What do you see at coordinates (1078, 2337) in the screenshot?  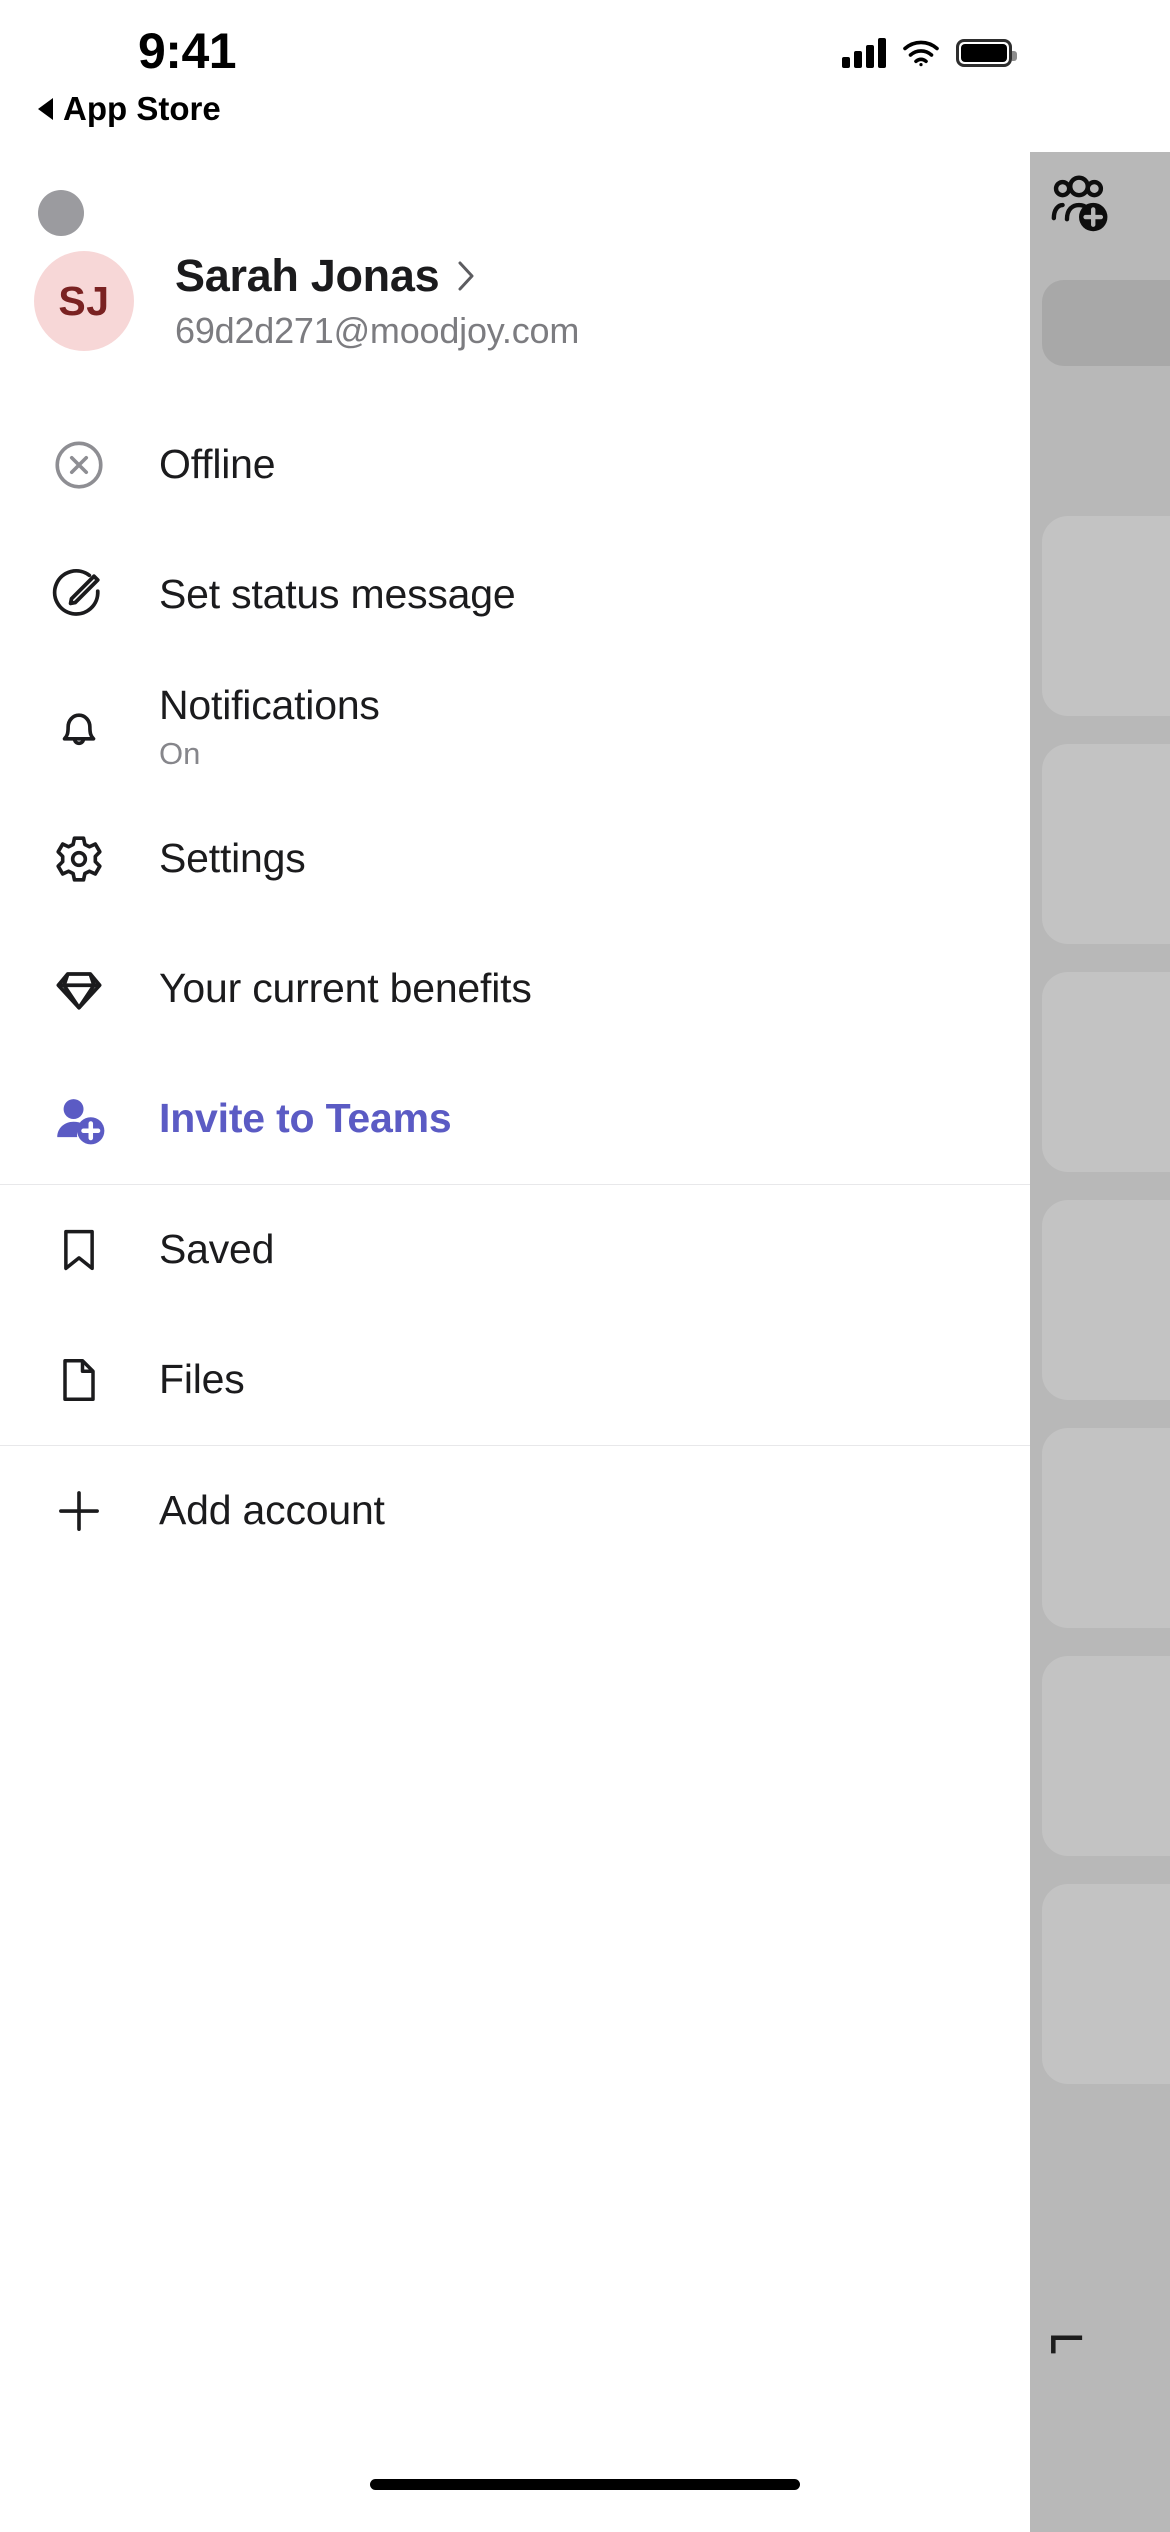 I see `background-compose-glyph: ⌐` at bounding box center [1078, 2337].